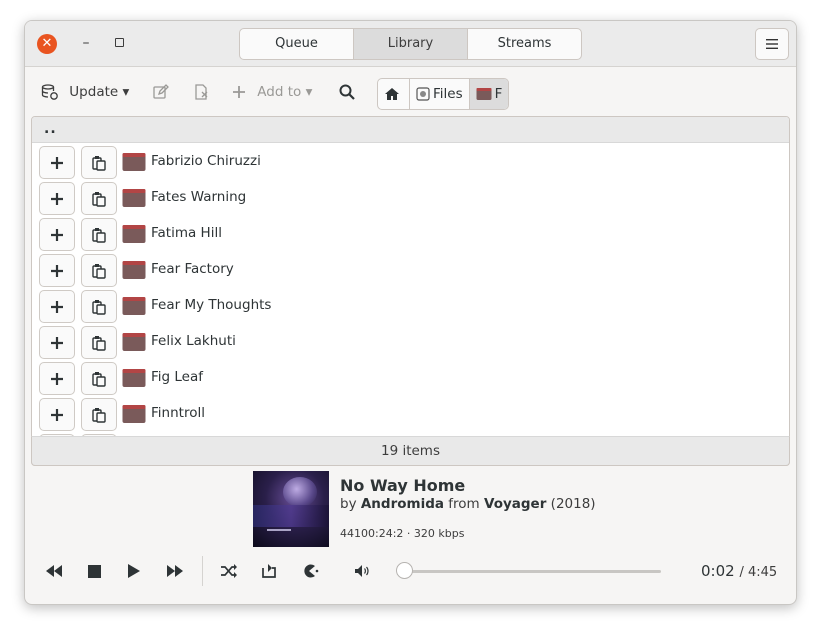 The height and width of the screenshot is (630, 819). Describe the element at coordinates (410, 162) in the screenshot. I see `folder-row: Fabrizio Chiruzzi` at that location.